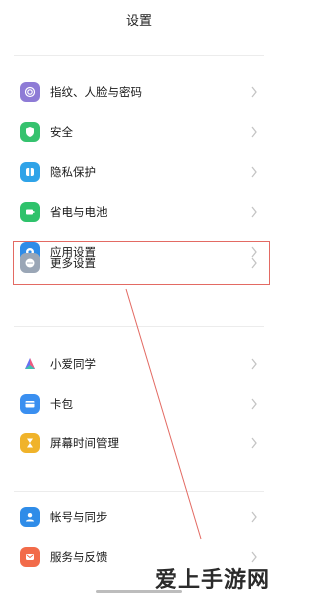 This screenshot has height=600, width=320. I want to click on settings-item-privacy: 隐私保护, so click(139, 172).